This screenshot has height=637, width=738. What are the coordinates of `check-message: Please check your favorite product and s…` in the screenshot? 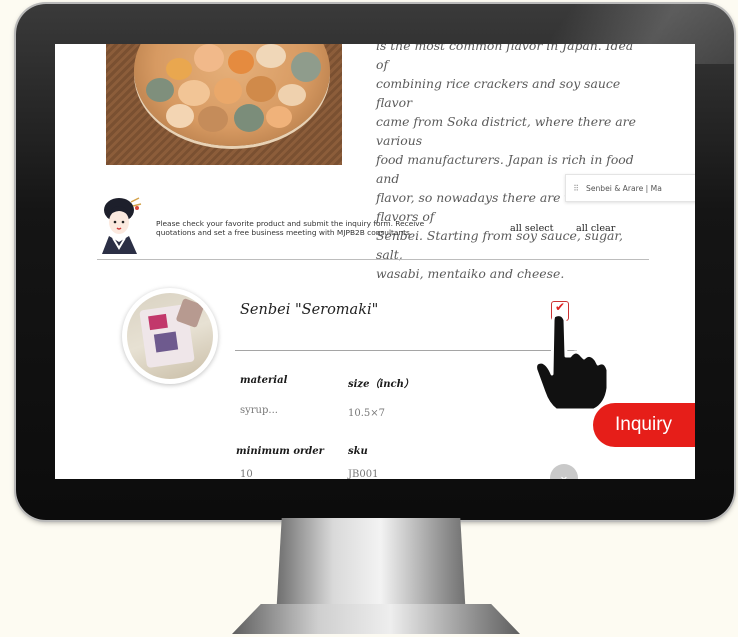 It's located at (290, 228).